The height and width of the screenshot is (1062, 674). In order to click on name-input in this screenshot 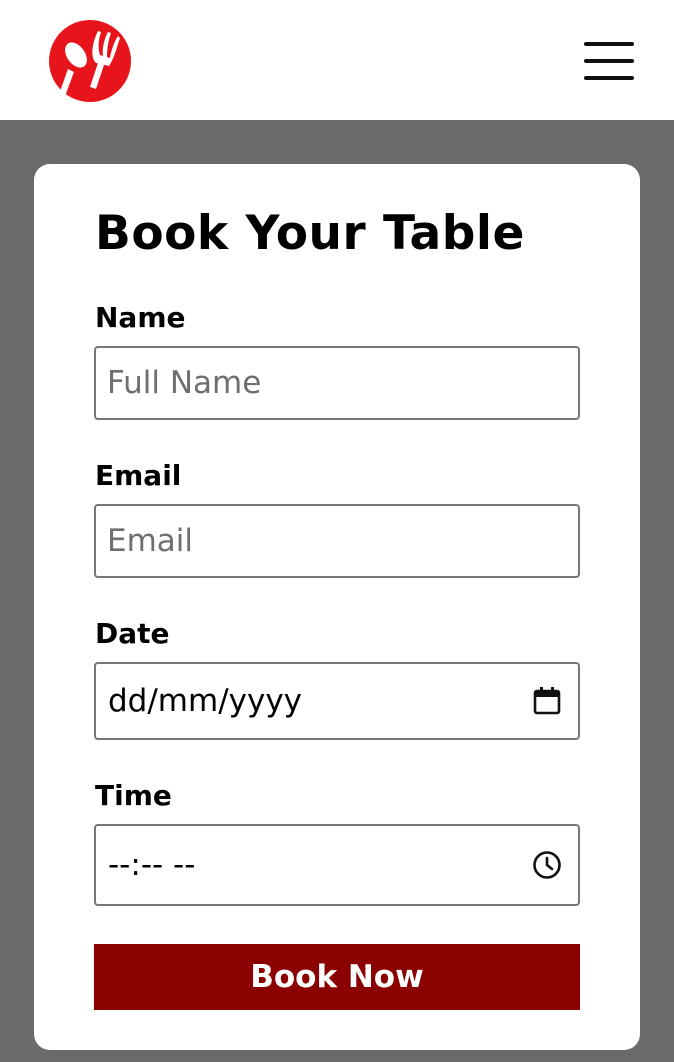, I will do `click(337, 383)`.